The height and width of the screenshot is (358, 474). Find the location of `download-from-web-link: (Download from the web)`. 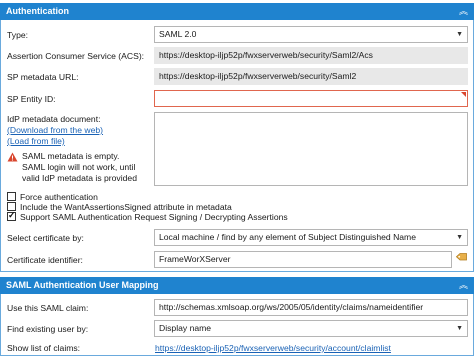

download-from-web-link: (Download from the web) is located at coordinates (55, 130).